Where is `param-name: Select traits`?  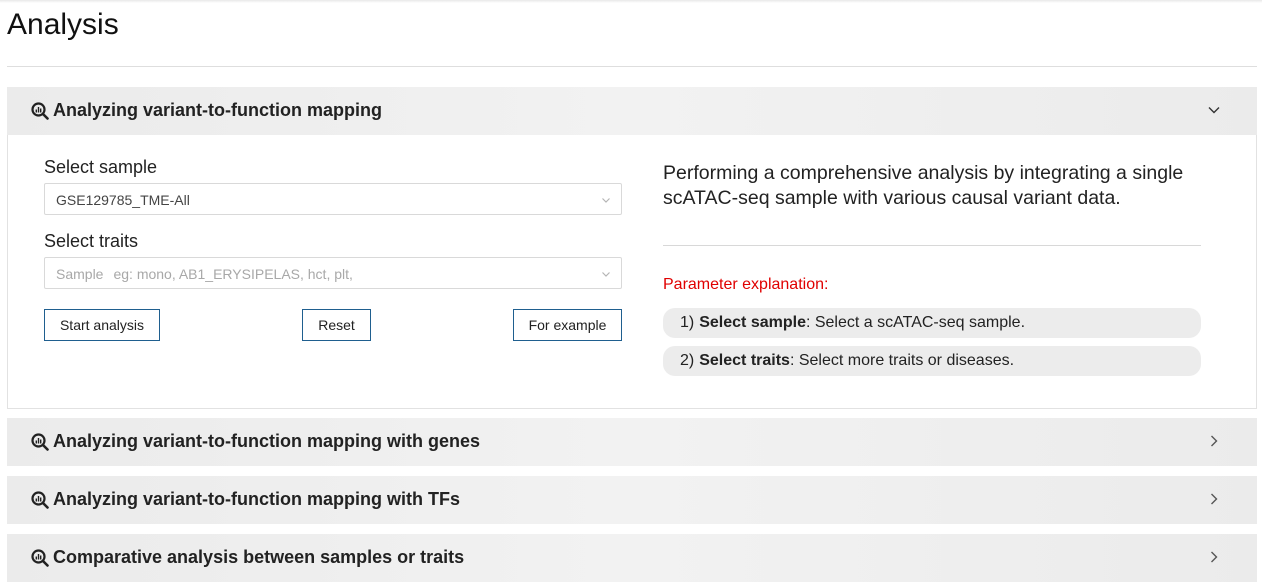 param-name: Select traits is located at coordinates (744, 360).